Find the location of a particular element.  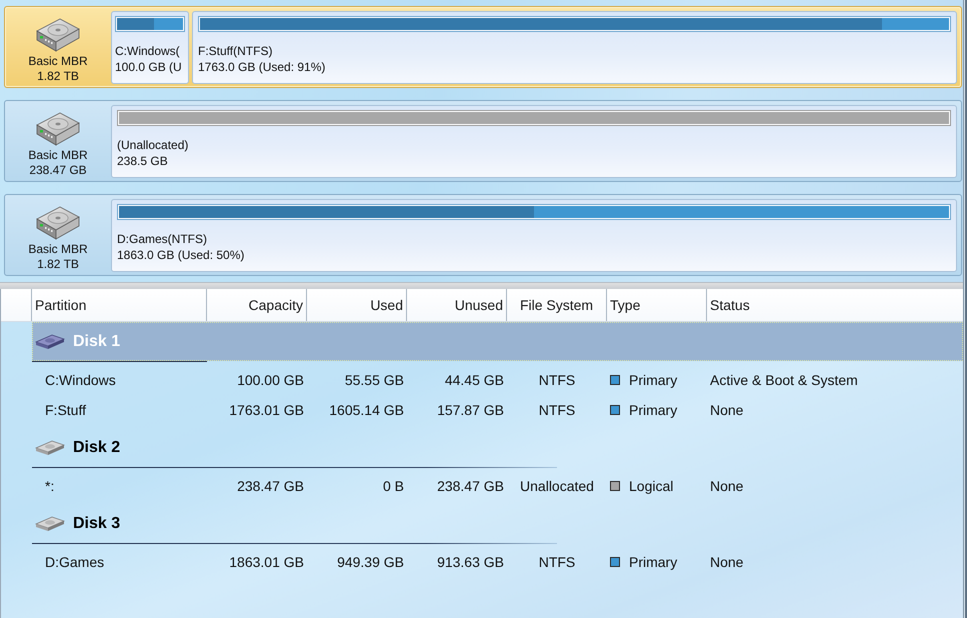

partition-name-label: C:Windows( is located at coordinates (148, 51).